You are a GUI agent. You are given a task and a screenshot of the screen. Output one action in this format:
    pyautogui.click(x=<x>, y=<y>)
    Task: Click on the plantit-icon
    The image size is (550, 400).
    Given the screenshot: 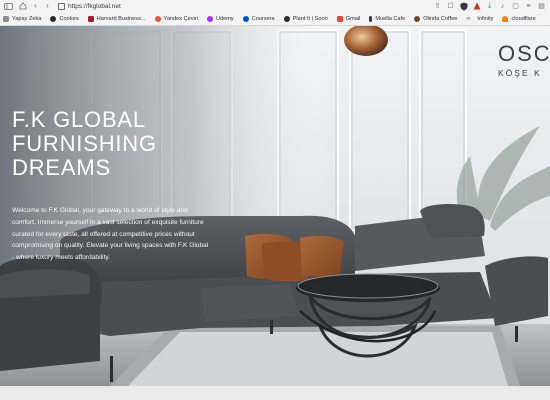 What is the action you would take?
    pyautogui.click(x=286, y=18)
    